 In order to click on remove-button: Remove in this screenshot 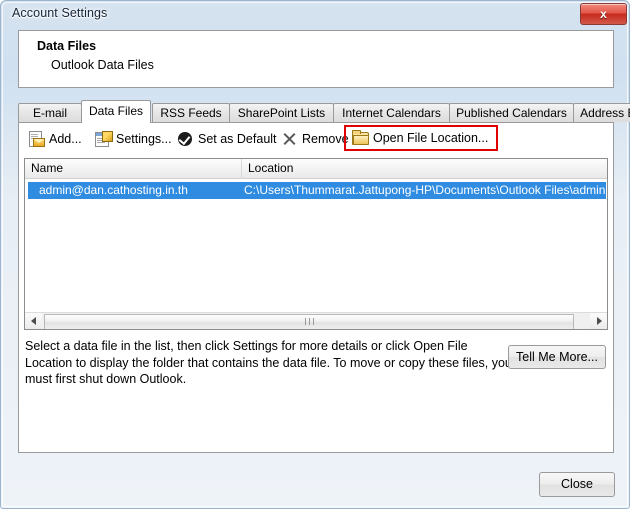, I will do `click(315, 139)`.